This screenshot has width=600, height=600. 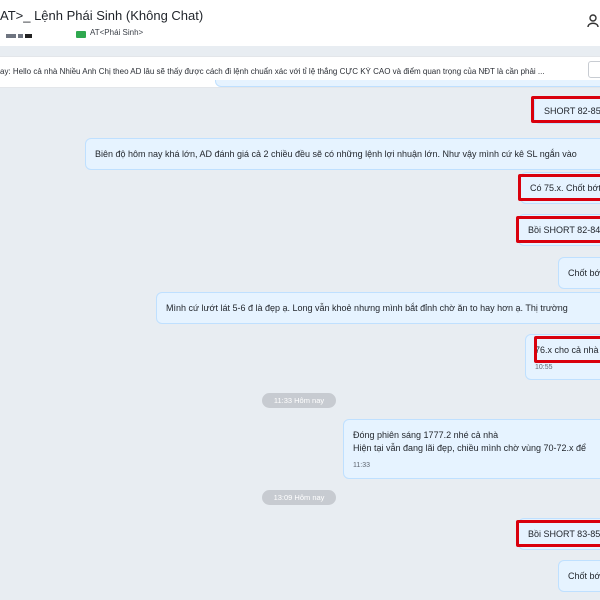 I want to click on pinned-expand-button, so click(x=594, y=69).